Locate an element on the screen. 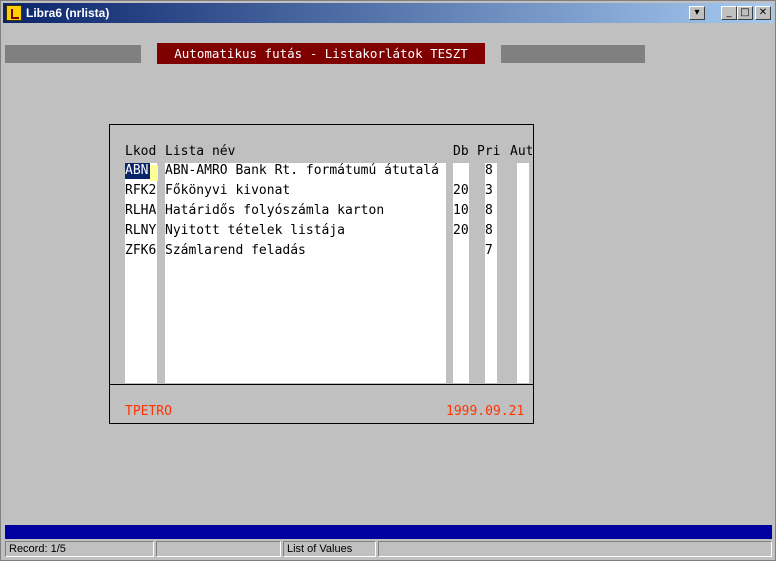 The width and height of the screenshot is (776, 561). header-lkod: Lkod is located at coordinates (141, 151).